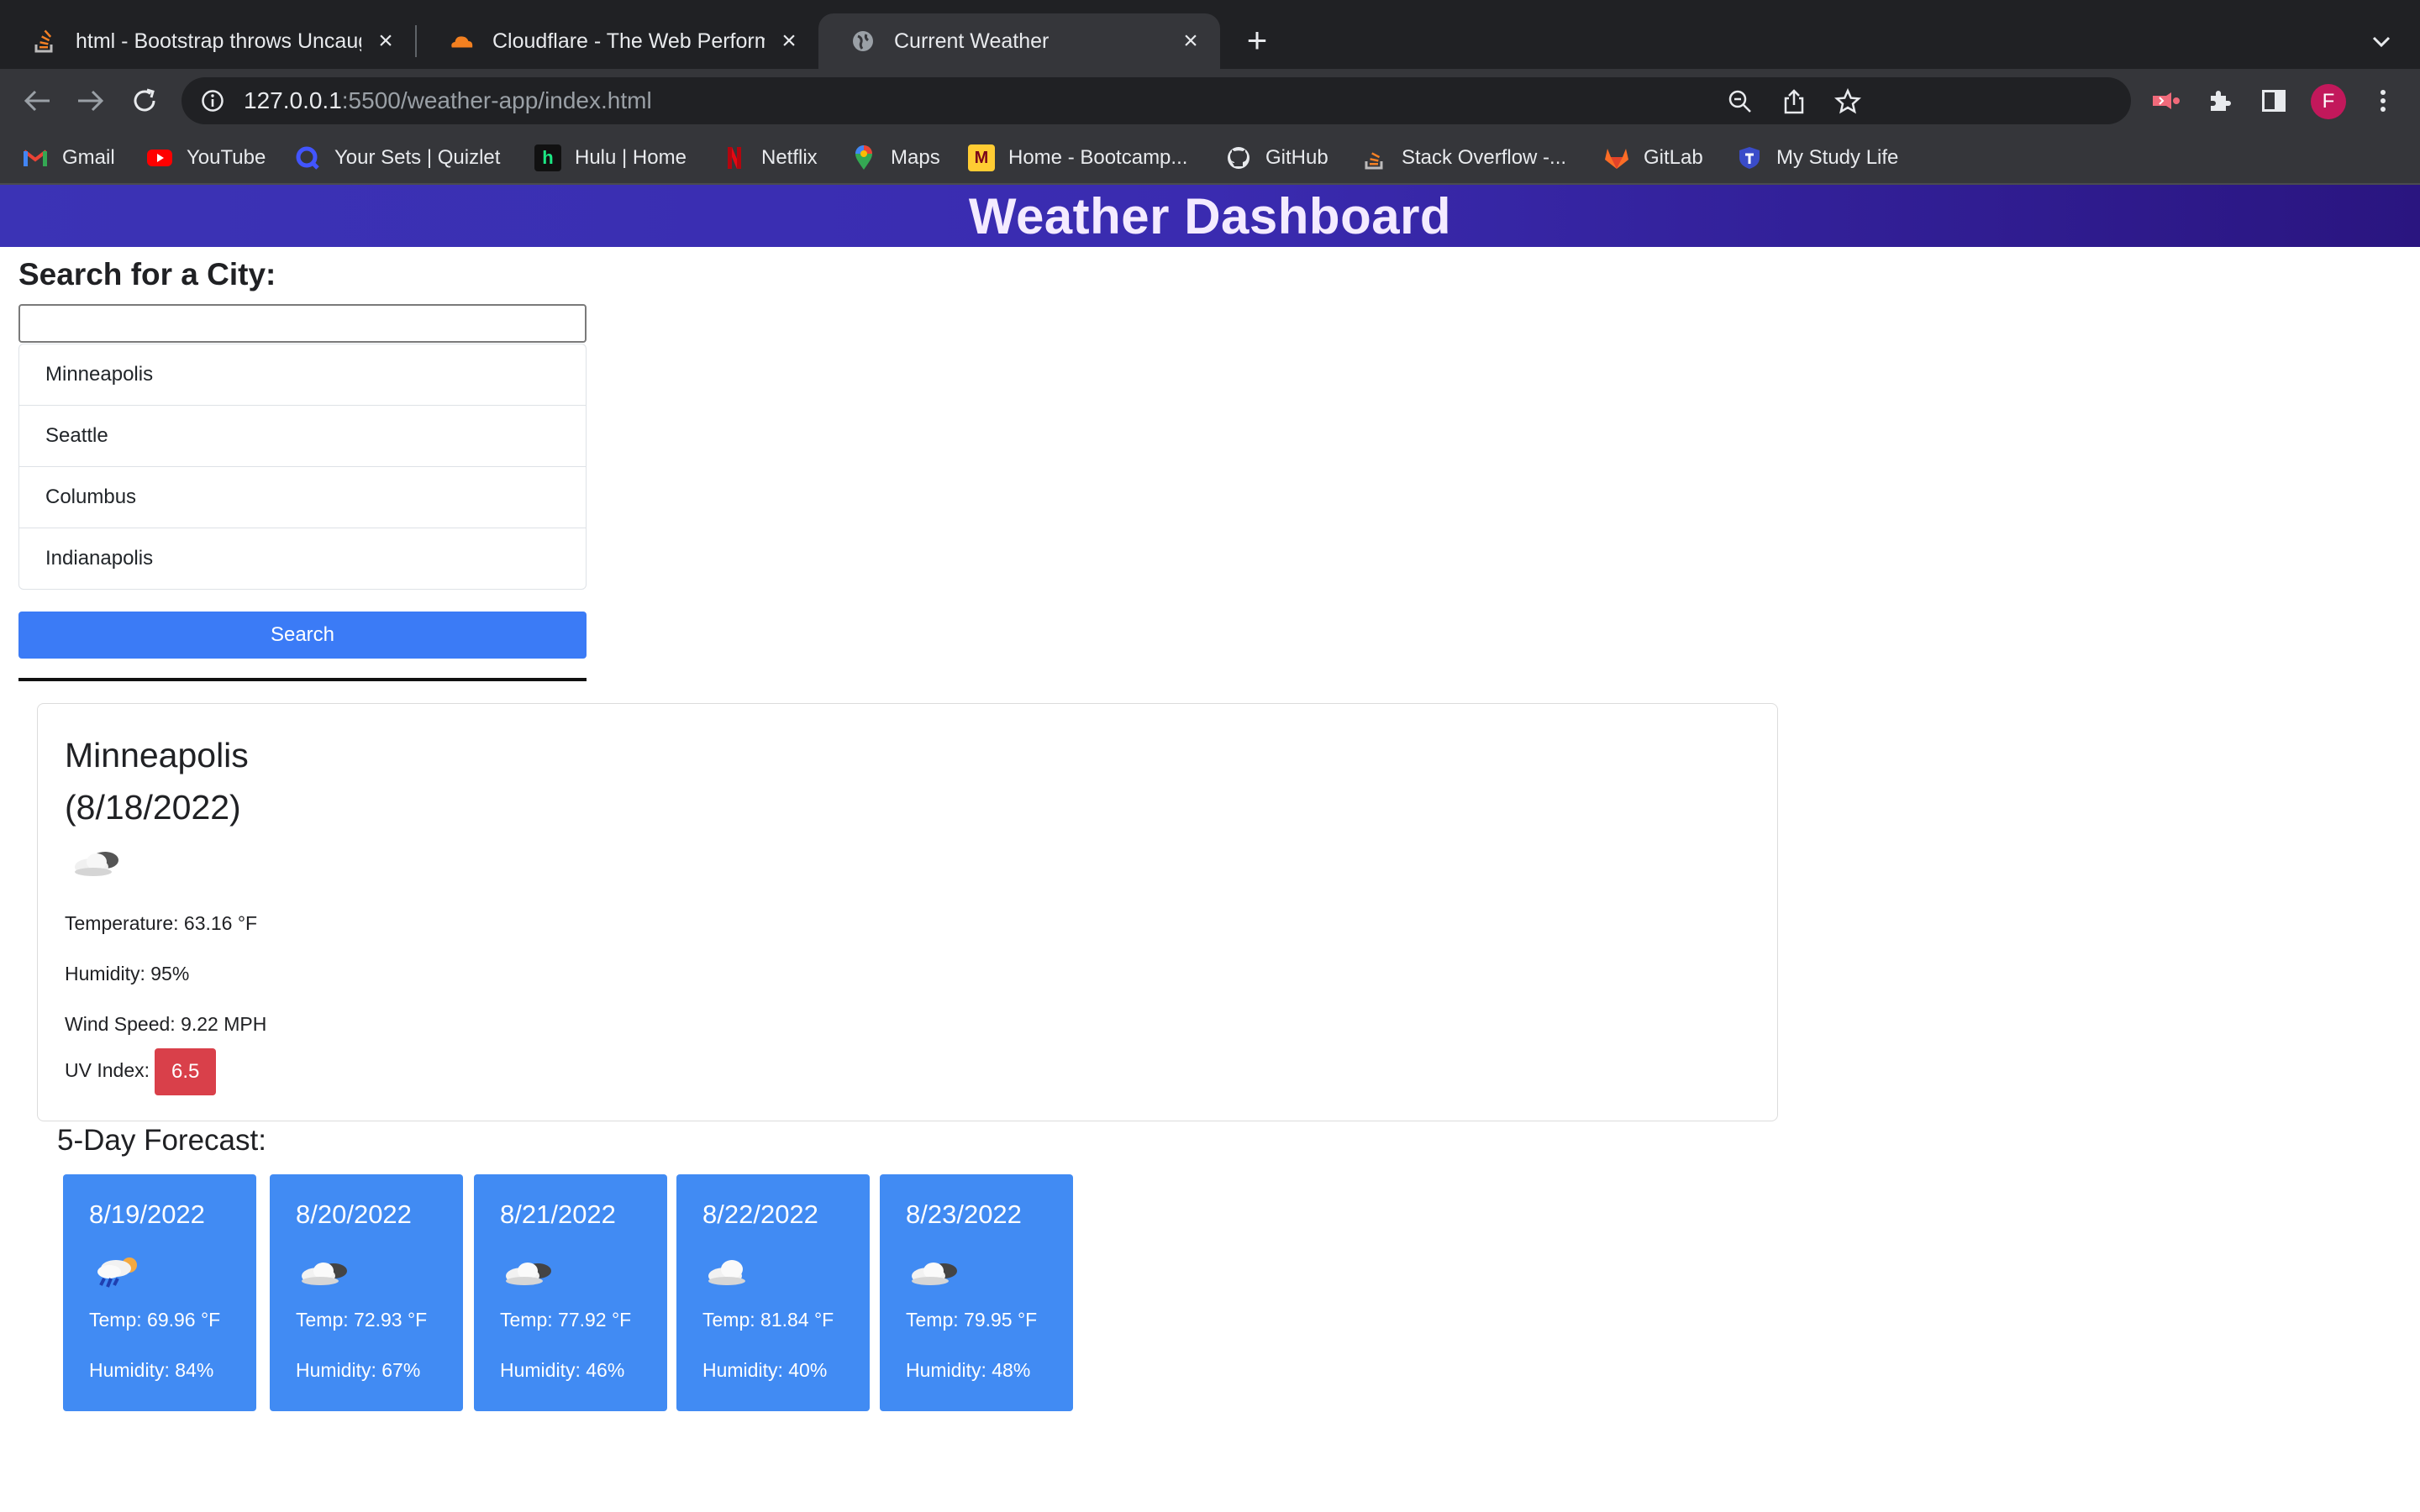 This screenshot has width=2420, height=1512. I want to click on reload-icon, so click(144, 101).